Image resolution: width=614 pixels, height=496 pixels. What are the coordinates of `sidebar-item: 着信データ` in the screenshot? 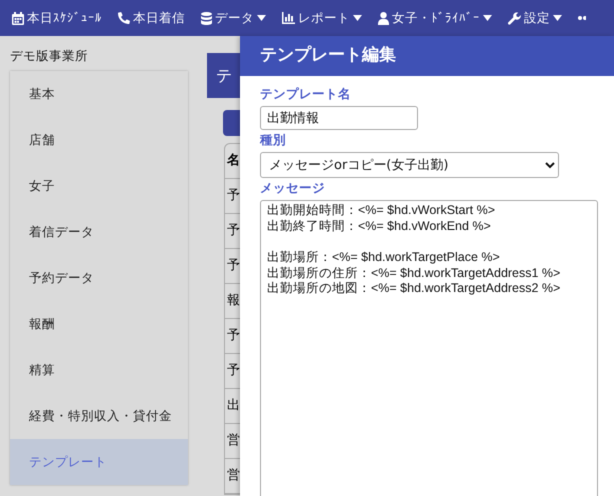 It's located at (99, 232).